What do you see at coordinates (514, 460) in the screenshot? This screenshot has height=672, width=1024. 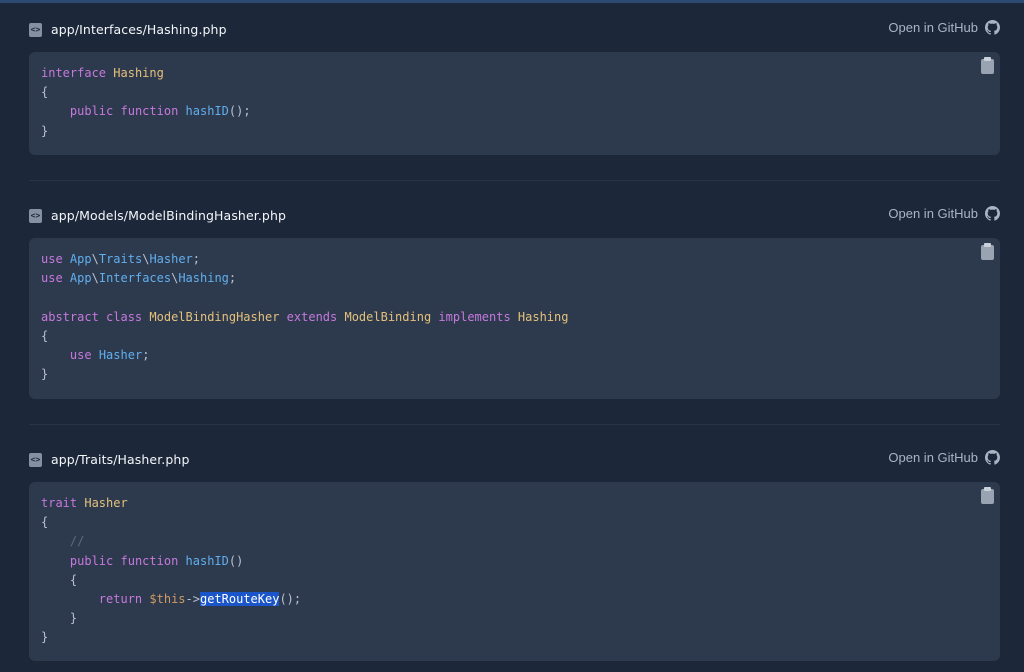 I see `file-header: <> app/Traits/Hasher.php Open in GitHub` at bounding box center [514, 460].